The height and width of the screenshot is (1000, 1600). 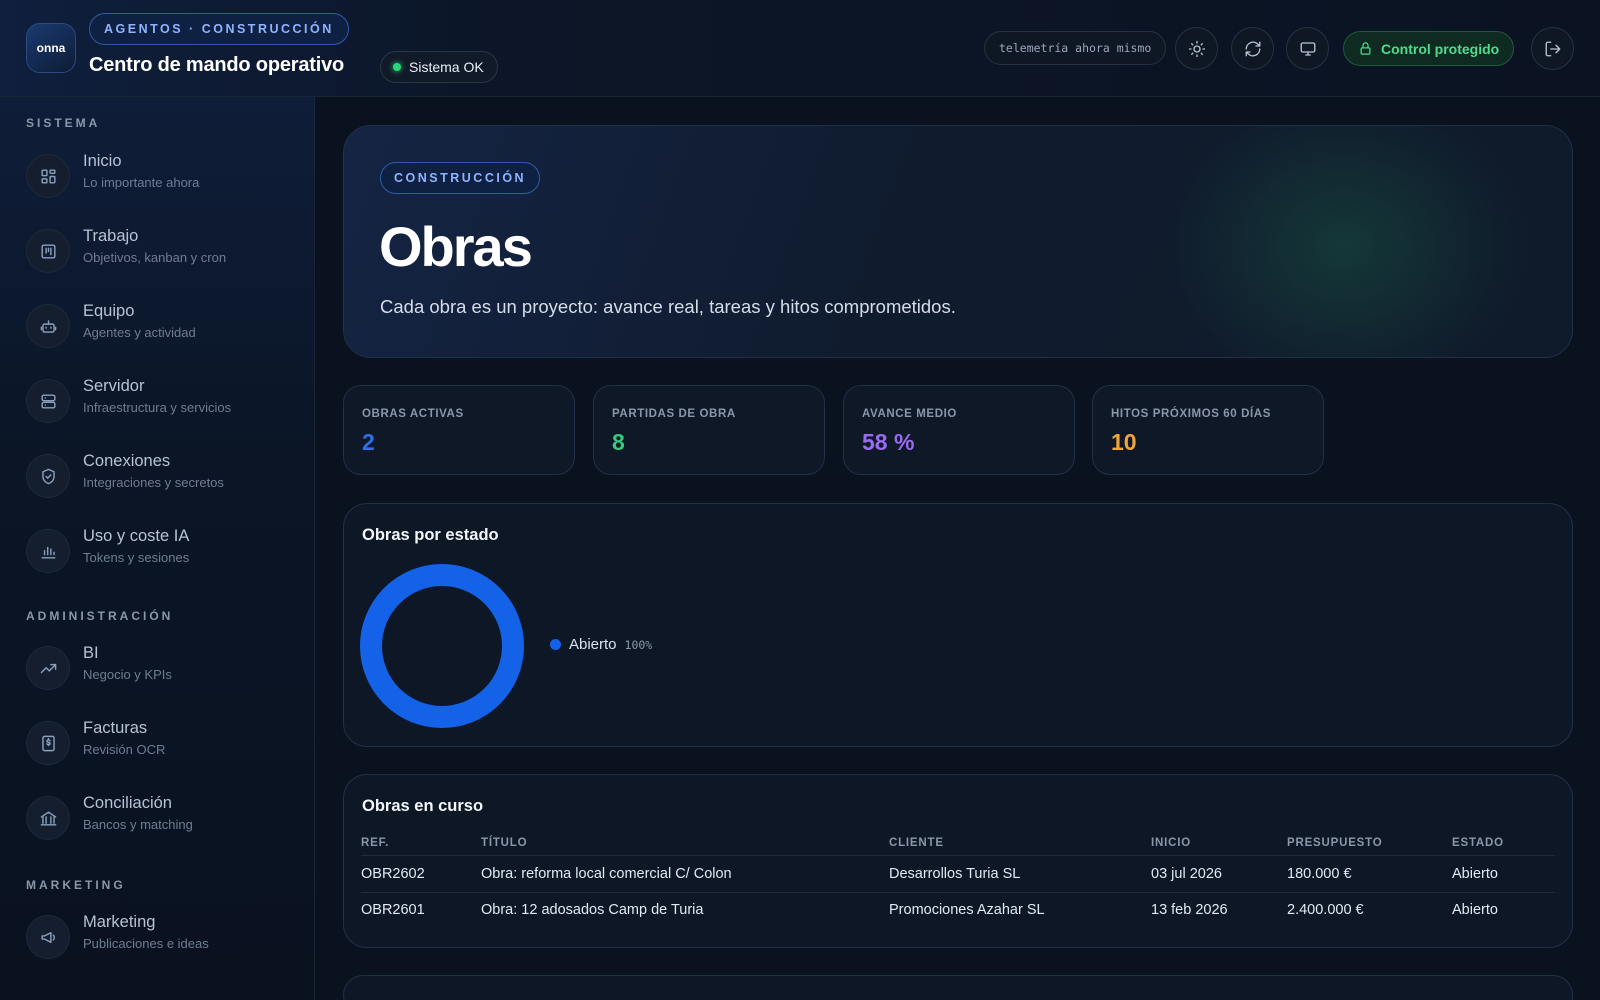 What do you see at coordinates (958, 987) in the screenshot?
I see `next-section-card` at bounding box center [958, 987].